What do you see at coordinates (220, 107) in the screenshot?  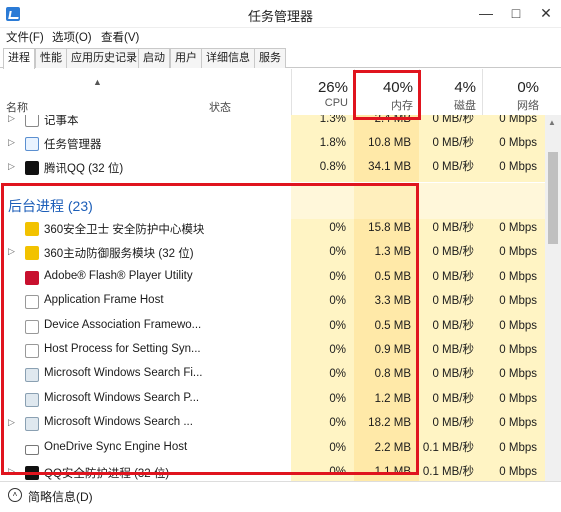 I see `column-status: 状态` at bounding box center [220, 107].